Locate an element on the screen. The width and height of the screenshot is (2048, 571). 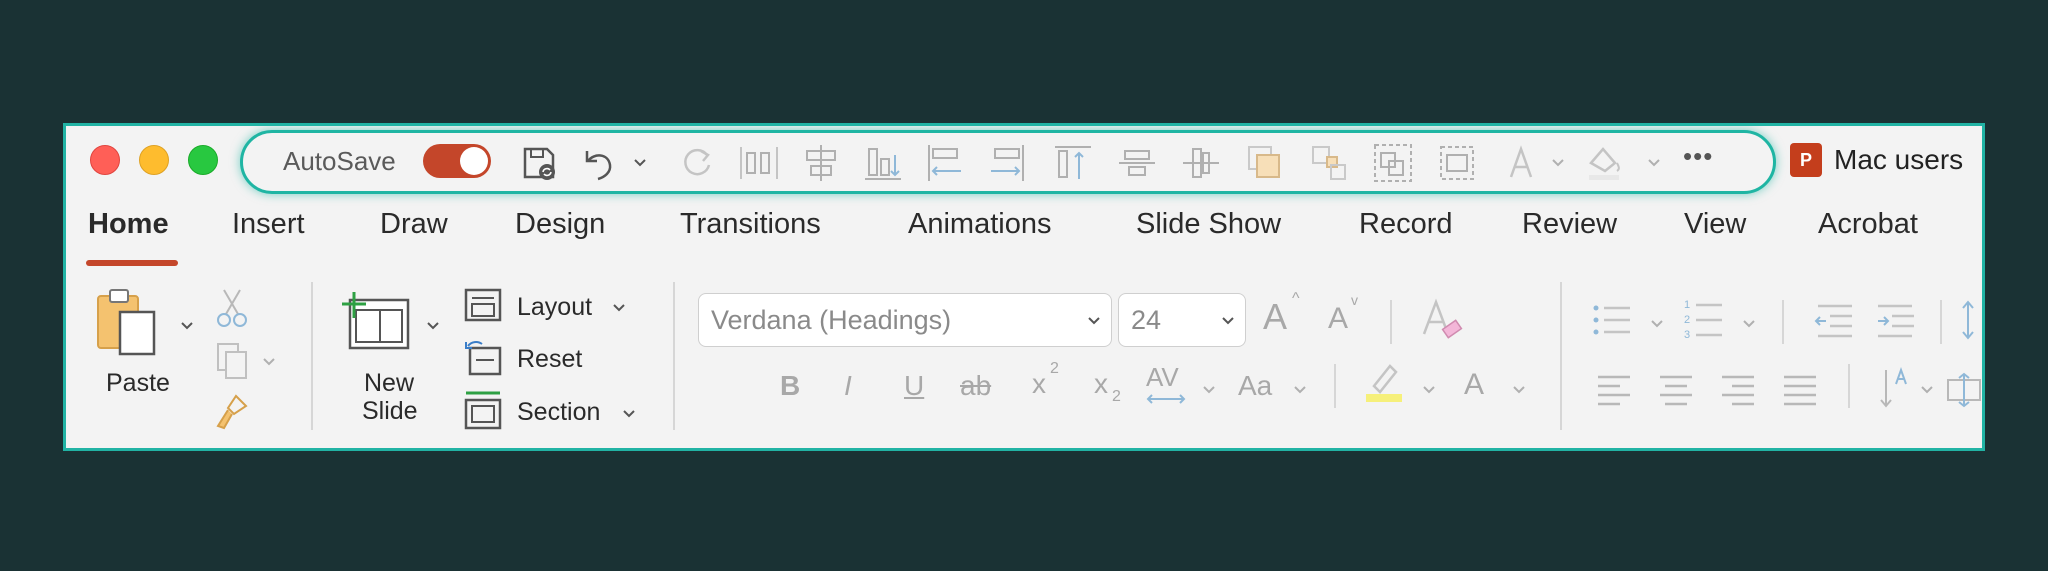
tab-acrobat: Acrobat is located at coordinates (1868, 224).